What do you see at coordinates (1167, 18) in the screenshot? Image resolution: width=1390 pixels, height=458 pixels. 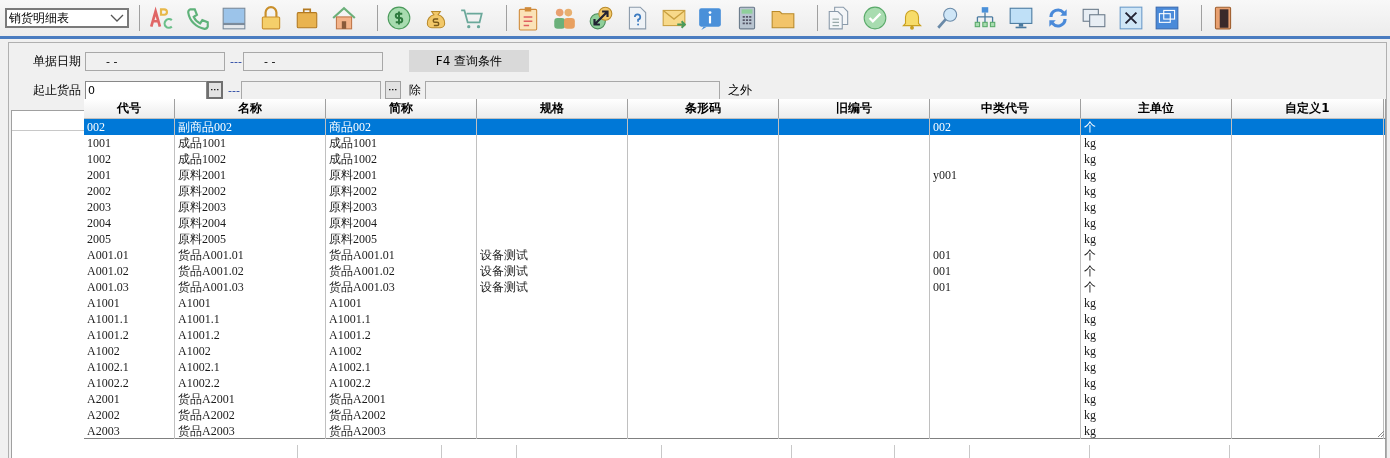 I see `restore-window-icon` at bounding box center [1167, 18].